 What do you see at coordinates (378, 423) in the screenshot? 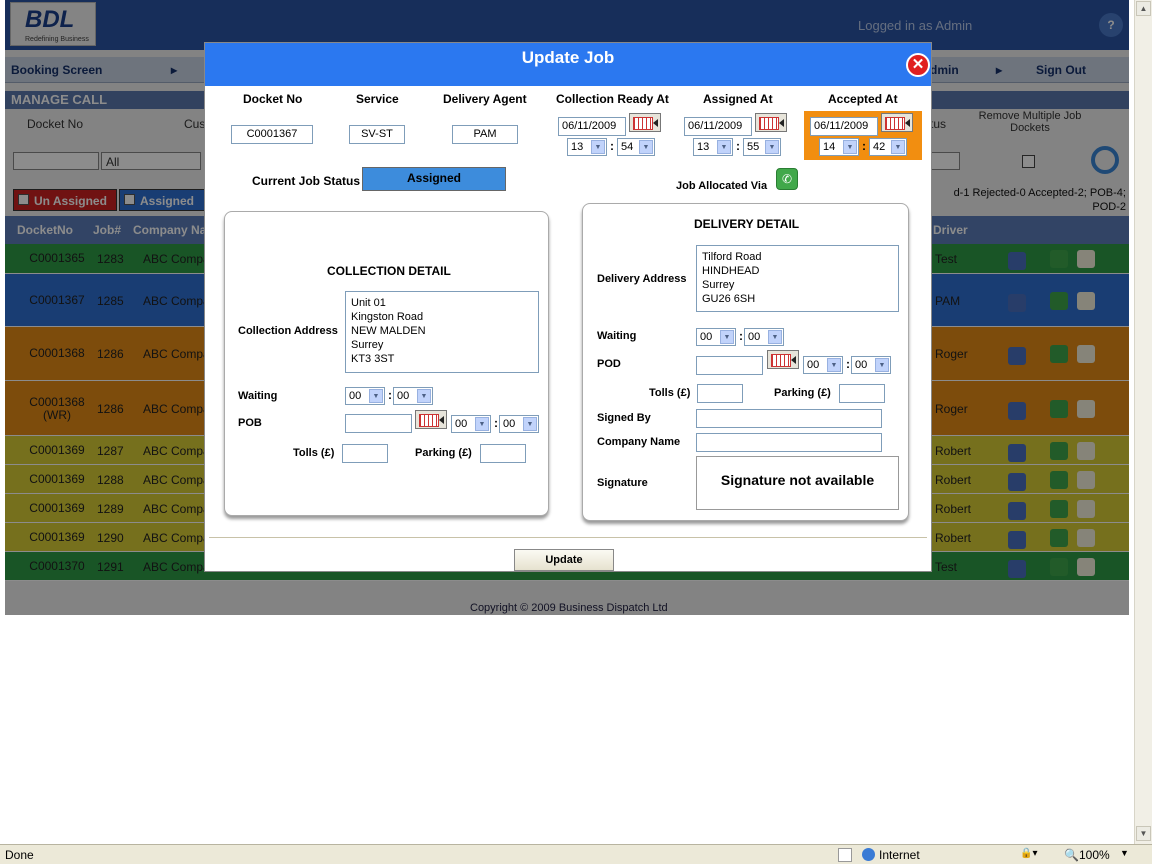
I see `pob-date-field` at bounding box center [378, 423].